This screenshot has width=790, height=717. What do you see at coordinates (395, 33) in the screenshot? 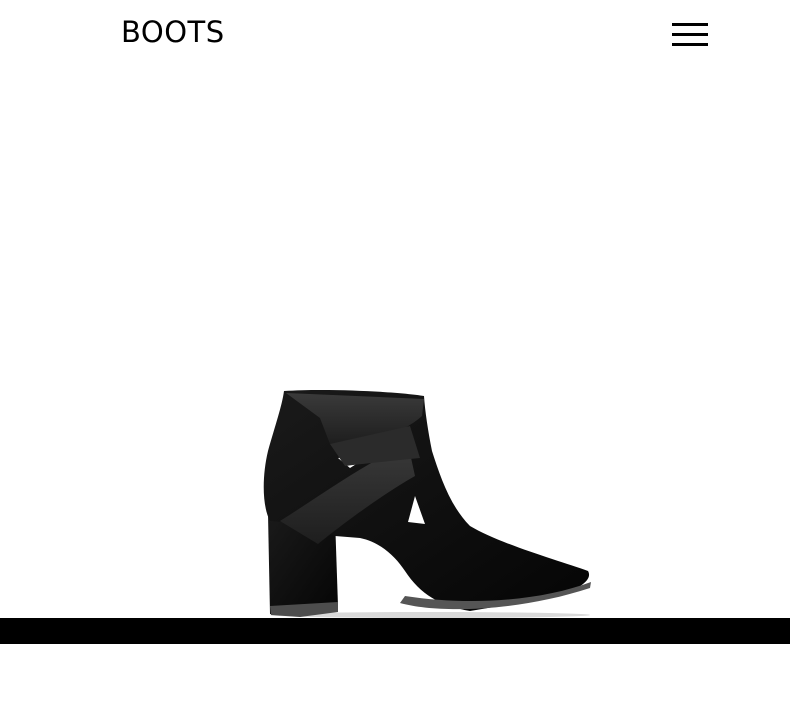
I see `site-header: BOOTS` at bounding box center [395, 33].